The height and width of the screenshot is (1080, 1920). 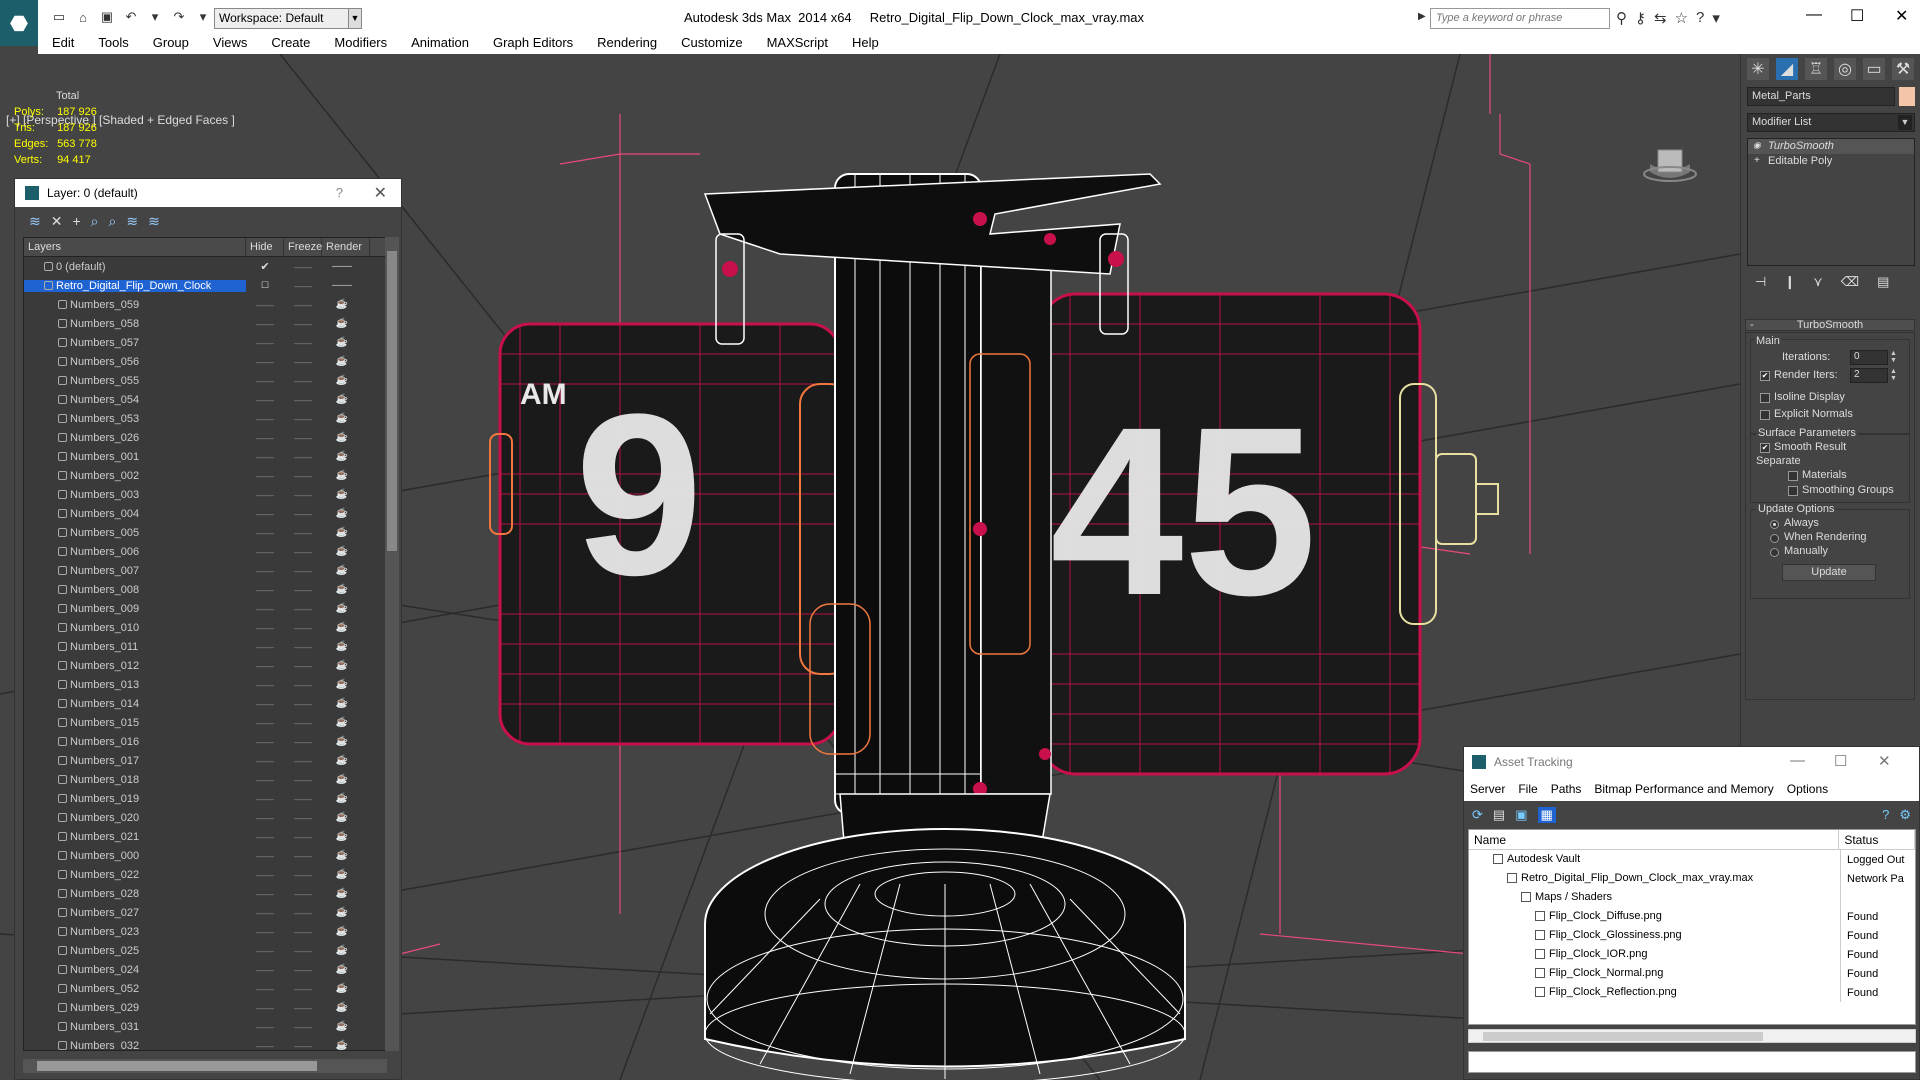 What do you see at coordinates (1691, 762) in the screenshot?
I see `asset-tracking-title-bar: Asset Tracking — ☐ ✕` at bounding box center [1691, 762].